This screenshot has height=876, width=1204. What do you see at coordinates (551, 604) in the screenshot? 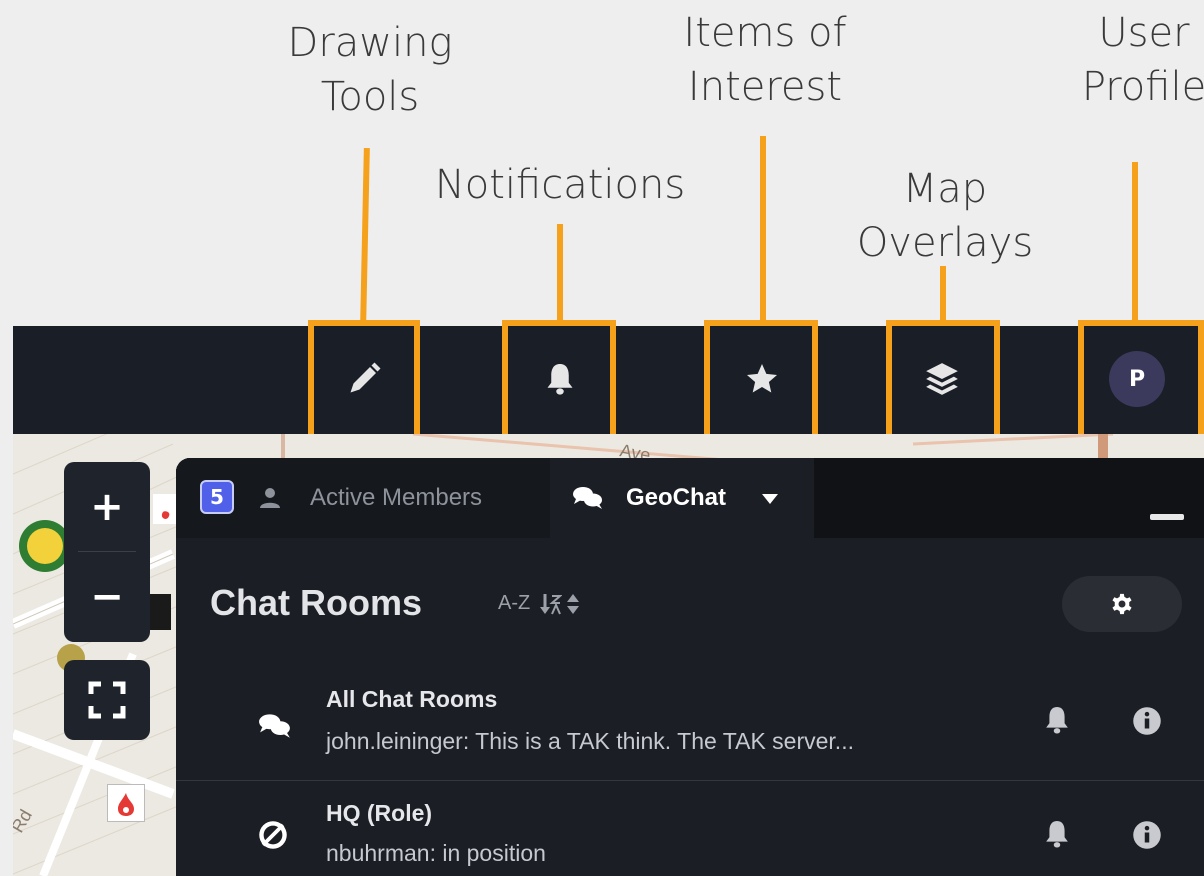
I see `sort-alpha-down-icon` at bounding box center [551, 604].